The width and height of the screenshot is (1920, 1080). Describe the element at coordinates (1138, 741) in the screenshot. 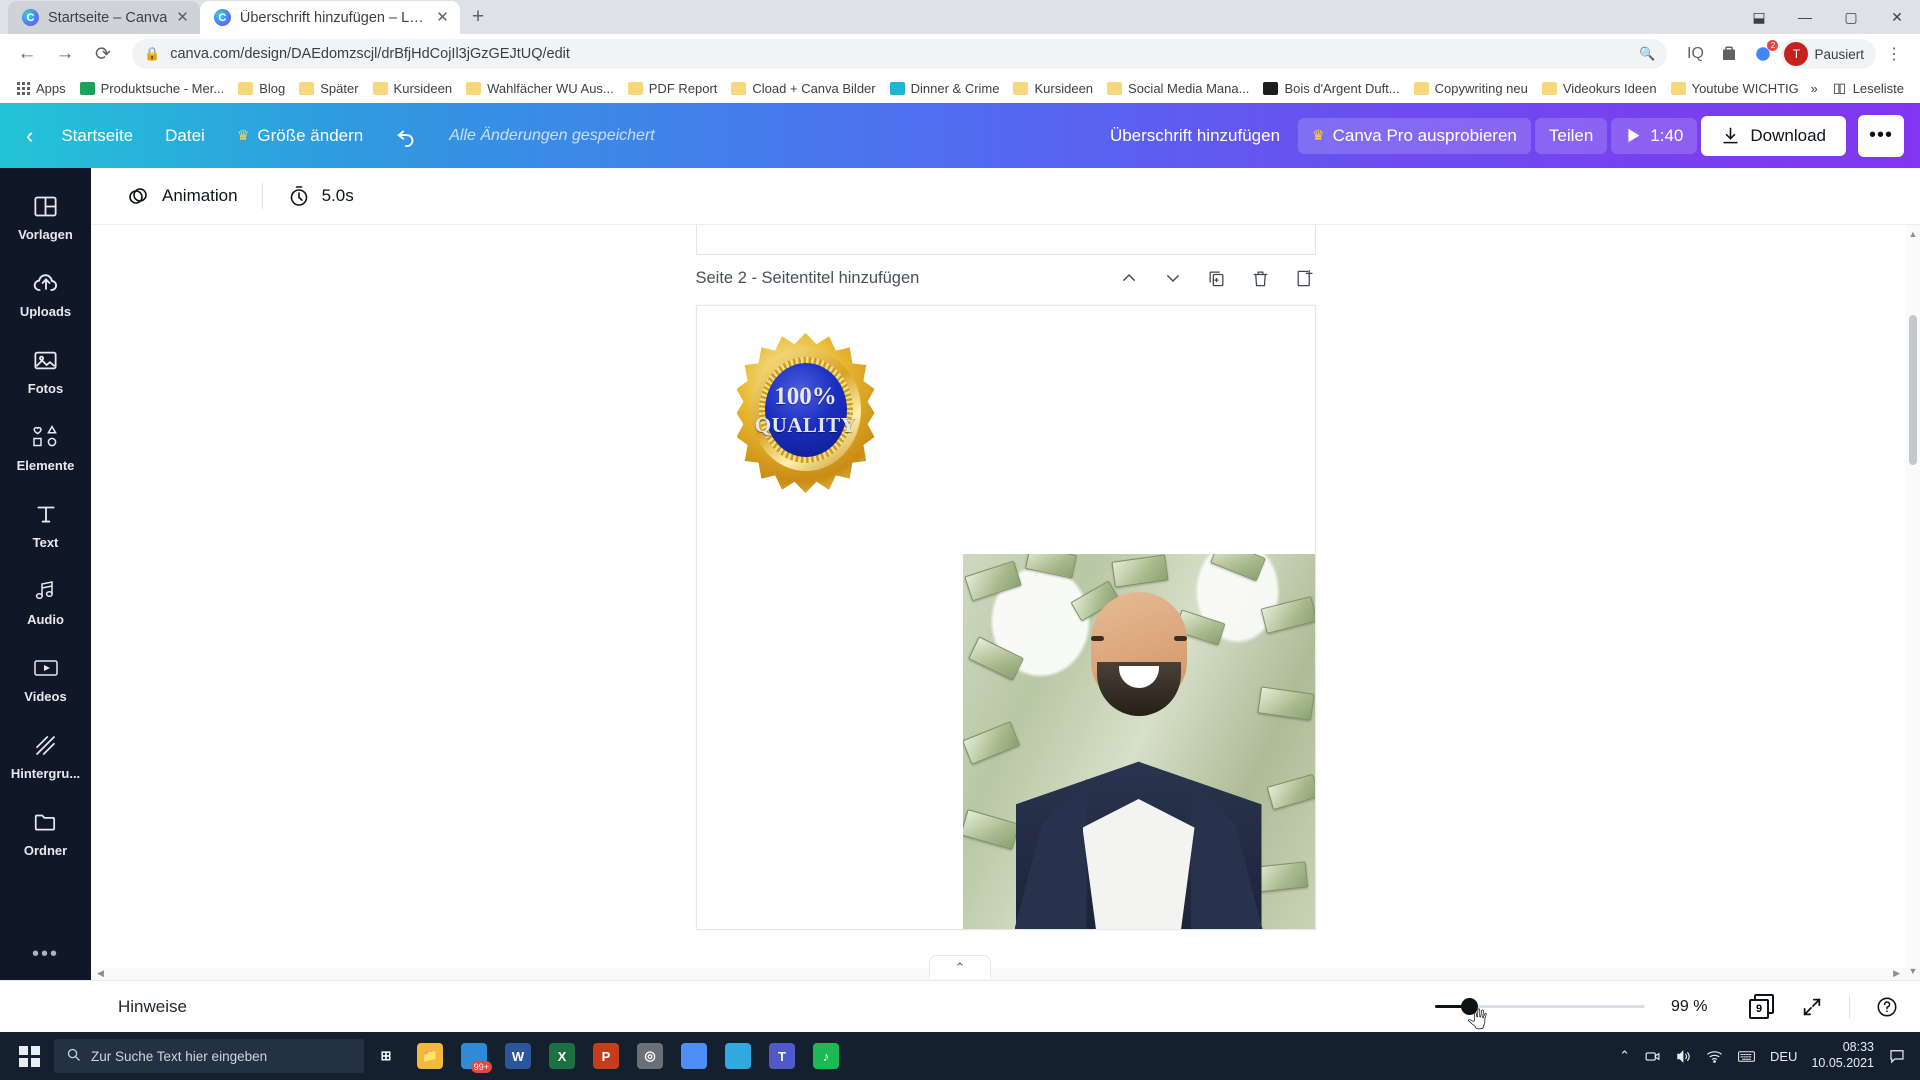

I see `money-man-photo` at that location.